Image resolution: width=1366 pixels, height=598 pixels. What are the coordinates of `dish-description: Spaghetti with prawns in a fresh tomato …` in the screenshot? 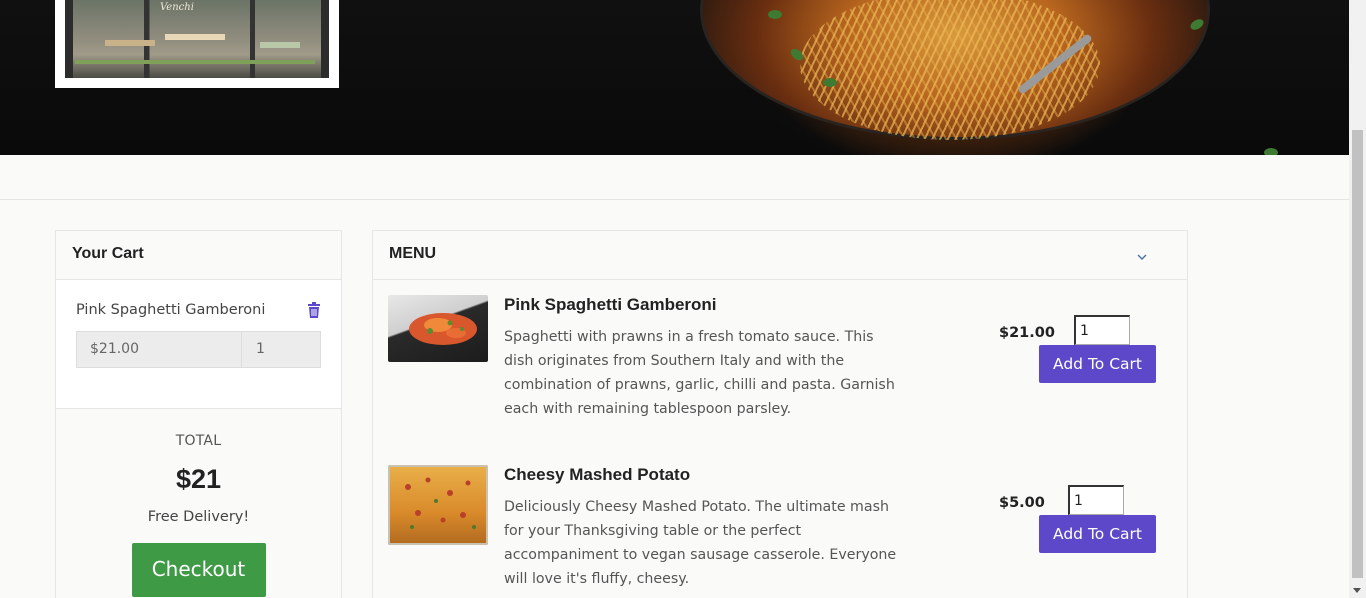 It's located at (699, 373).